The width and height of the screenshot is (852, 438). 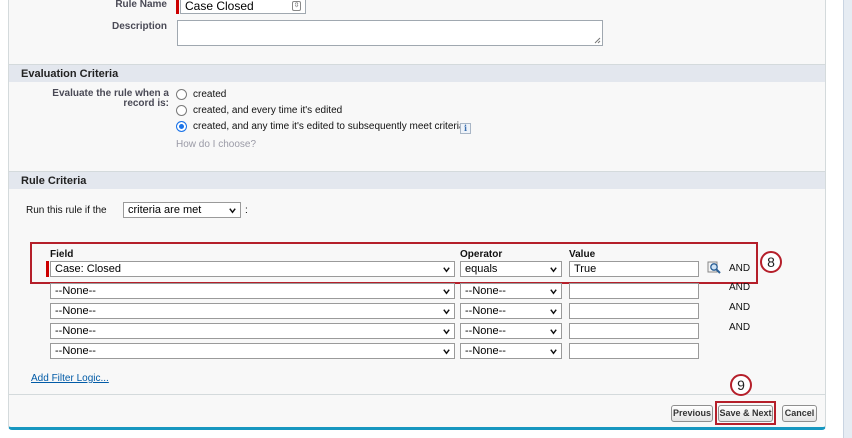 What do you see at coordinates (481, 269) in the screenshot?
I see `criteria-operator-value: equals` at bounding box center [481, 269].